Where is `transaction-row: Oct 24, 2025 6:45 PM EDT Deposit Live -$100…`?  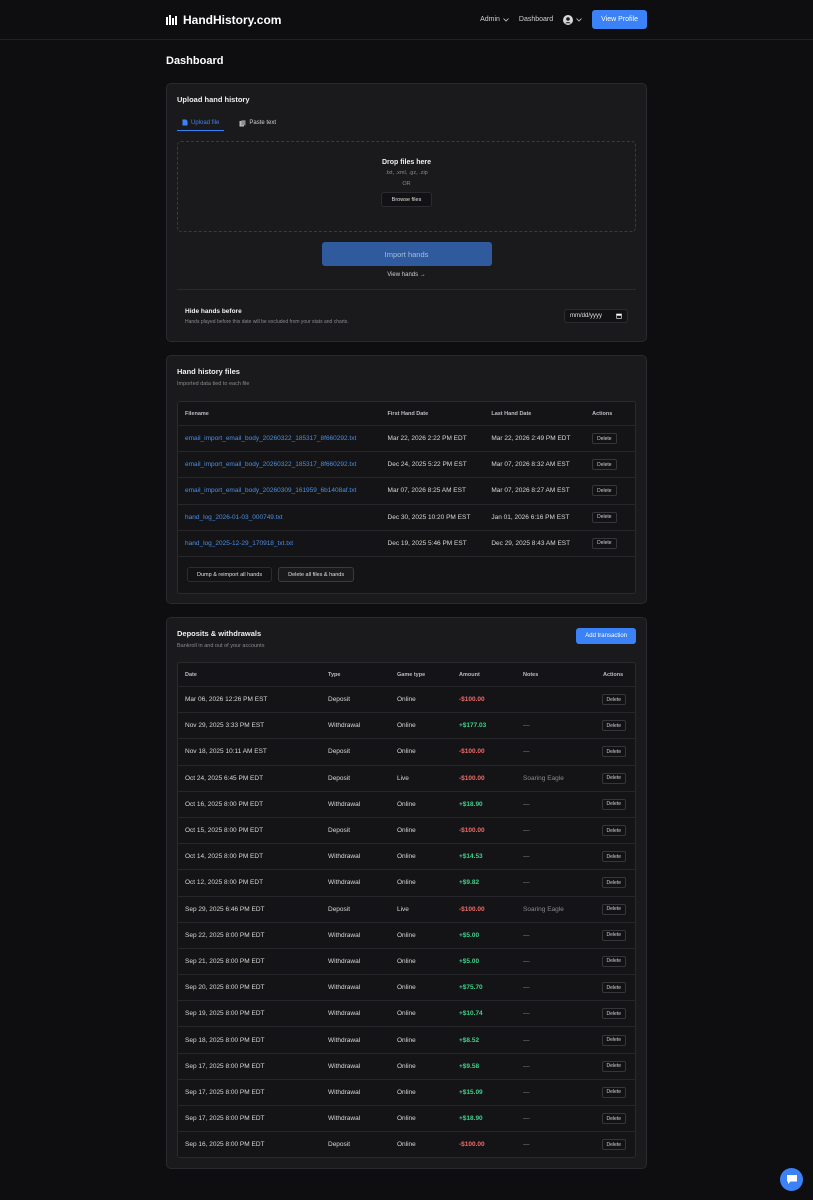 transaction-row: Oct 24, 2025 6:45 PM EDT Deposit Live -$100… is located at coordinates (406, 777).